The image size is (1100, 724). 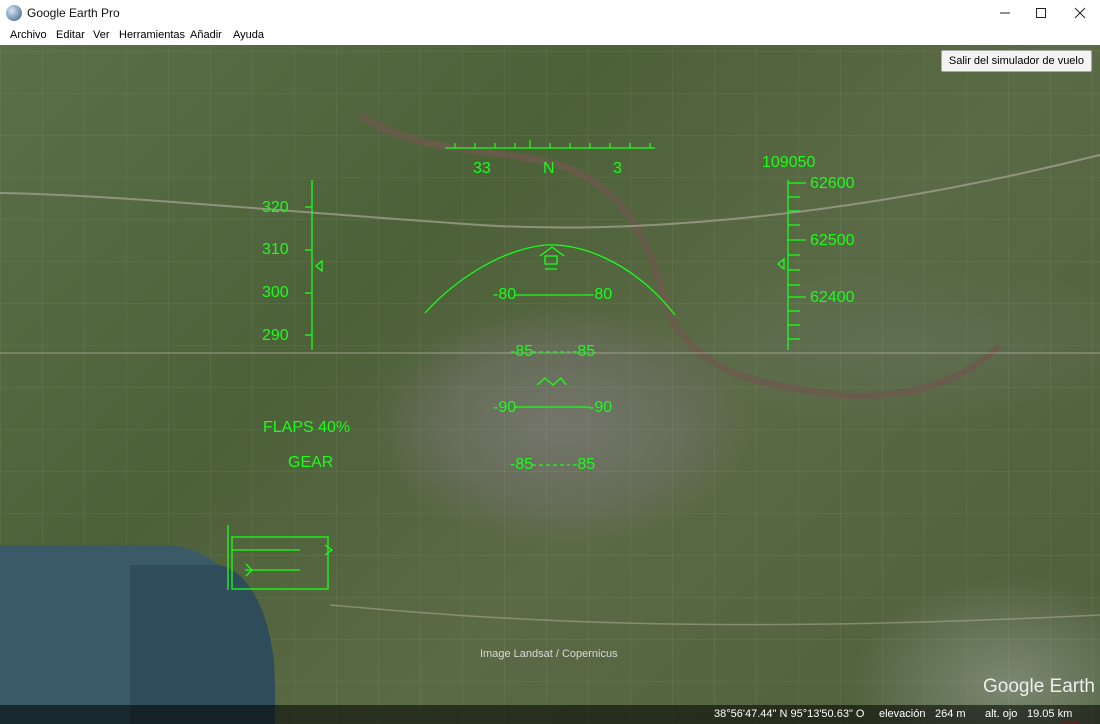 I want to click on speed-label-320: 320, so click(x=275, y=207).